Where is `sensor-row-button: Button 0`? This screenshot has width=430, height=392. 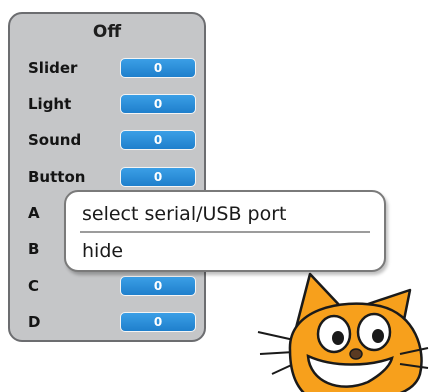 sensor-row-button: Button 0 is located at coordinates (107, 178).